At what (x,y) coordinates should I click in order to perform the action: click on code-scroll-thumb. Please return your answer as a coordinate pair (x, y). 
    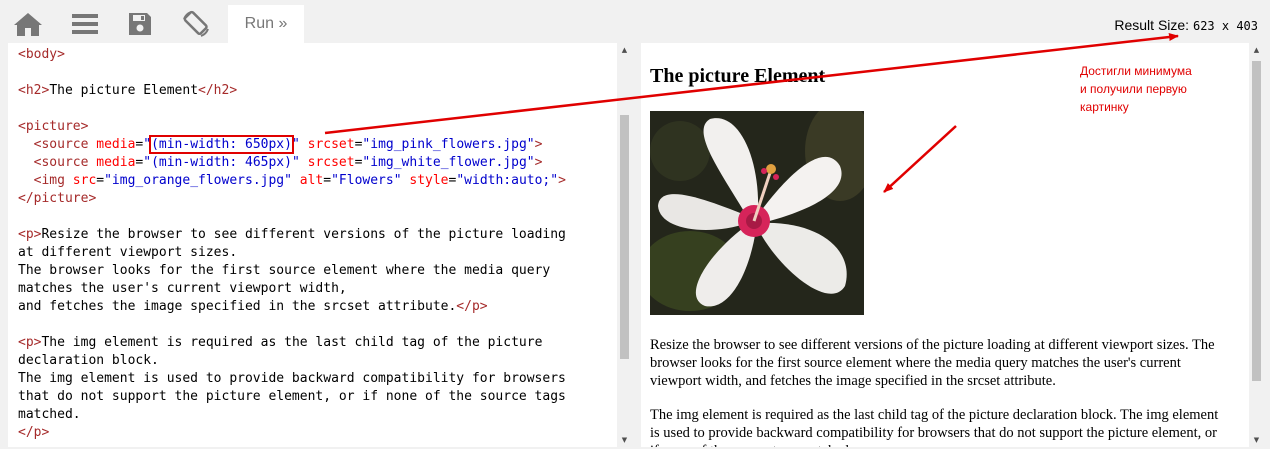
    Looking at the image, I should click on (624, 237).